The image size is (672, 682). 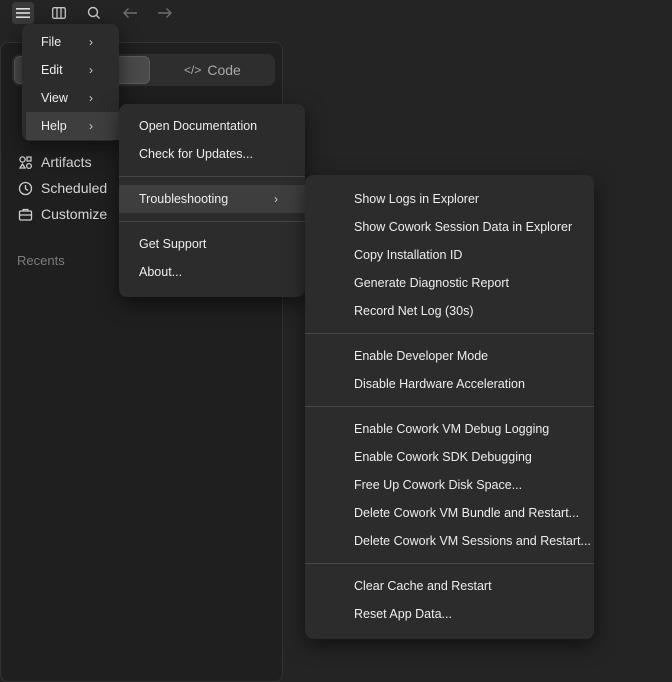 What do you see at coordinates (25, 214) in the screenshot?
I see `briefcase-icon` at bounding box center [25, 214].